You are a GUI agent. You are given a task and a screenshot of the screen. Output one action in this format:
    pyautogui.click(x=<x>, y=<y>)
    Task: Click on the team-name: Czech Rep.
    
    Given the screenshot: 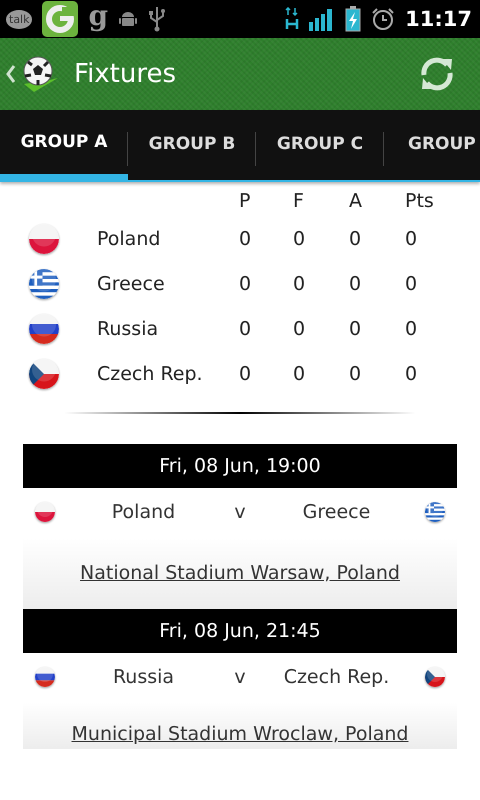 What is the action you would take?
    pyautogui.click(x=150, y=373)
    